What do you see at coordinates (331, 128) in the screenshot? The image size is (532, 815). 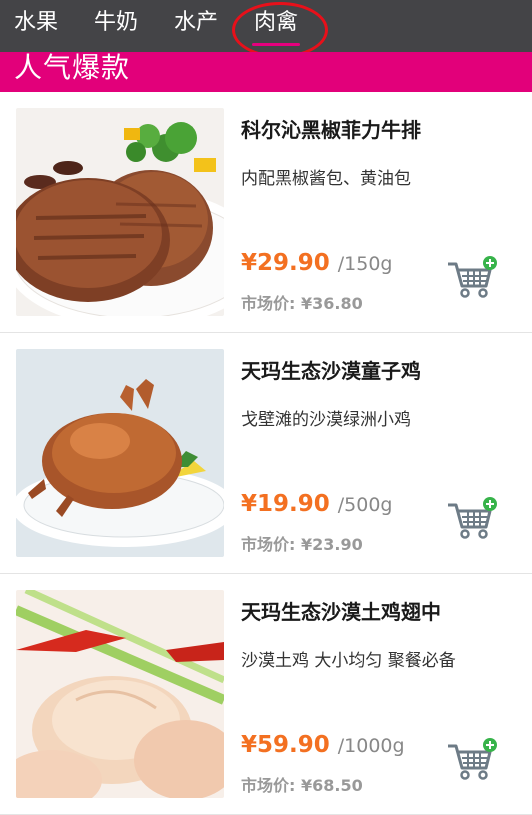 I see `product-name: 科尔沁黑椒菲力牛排` at bounding box center [331, 128].